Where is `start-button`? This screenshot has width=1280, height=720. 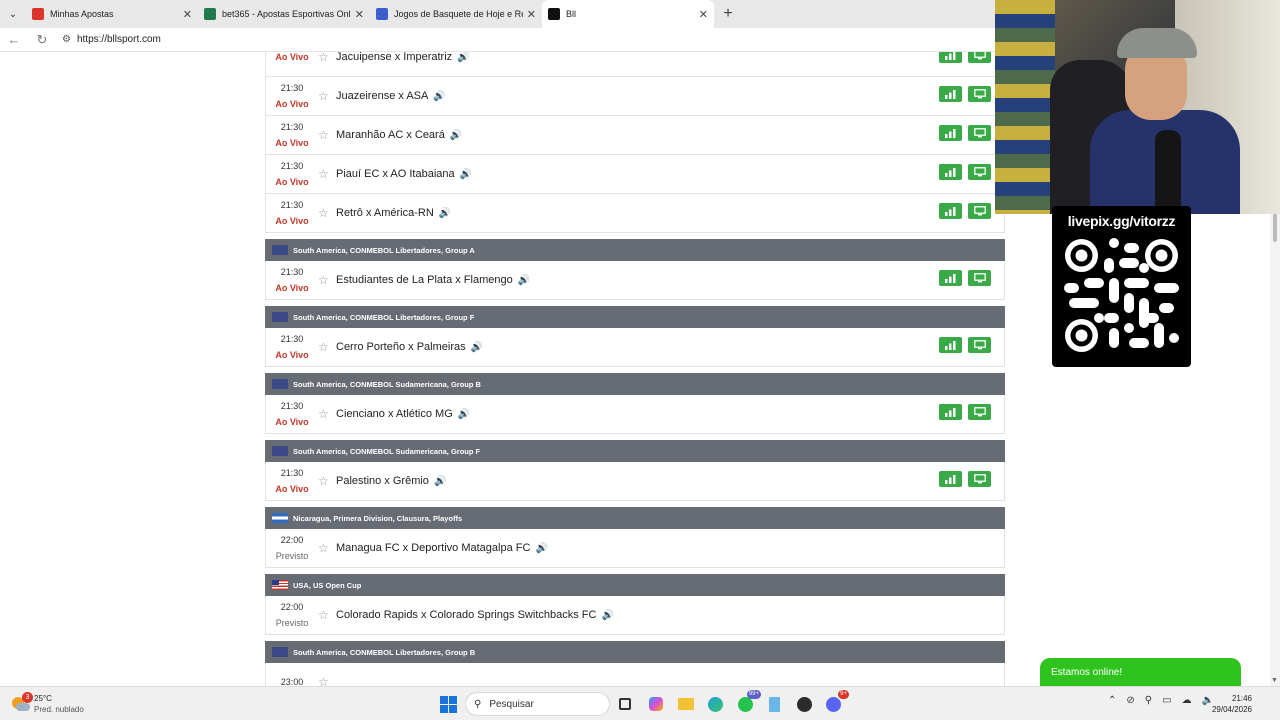
start-button is located at coordinates (448, 704).